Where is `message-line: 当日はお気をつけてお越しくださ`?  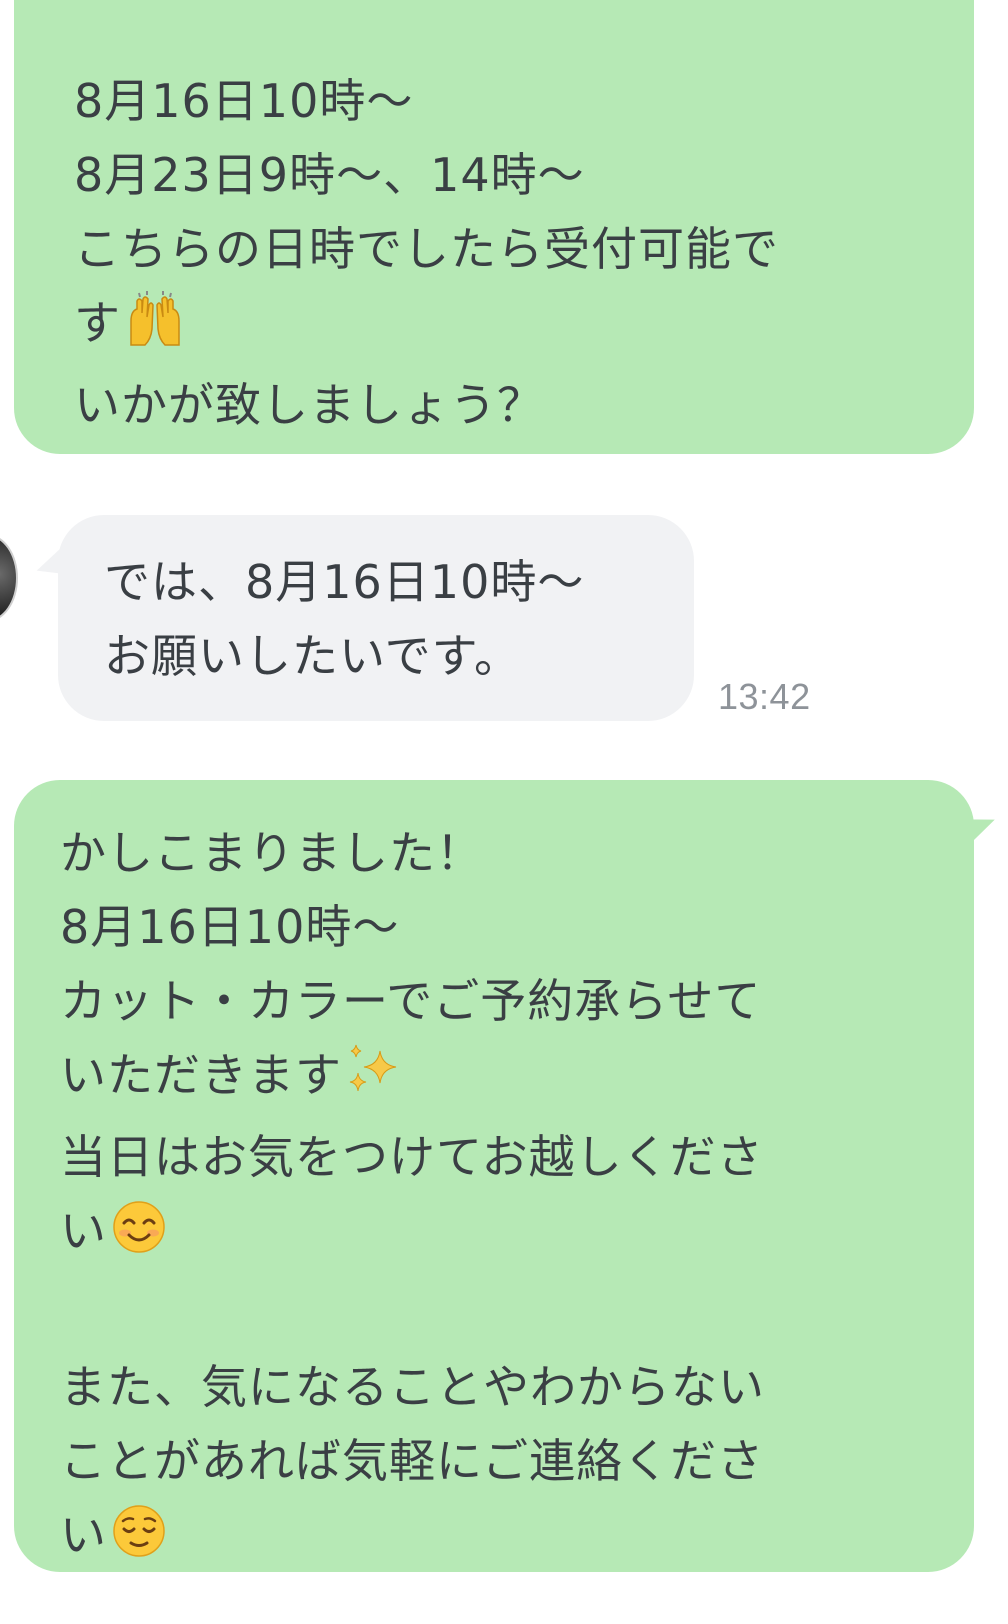 message-line: 当日はお気をつけてお越しくださ is located at coordinates (412, 1157).